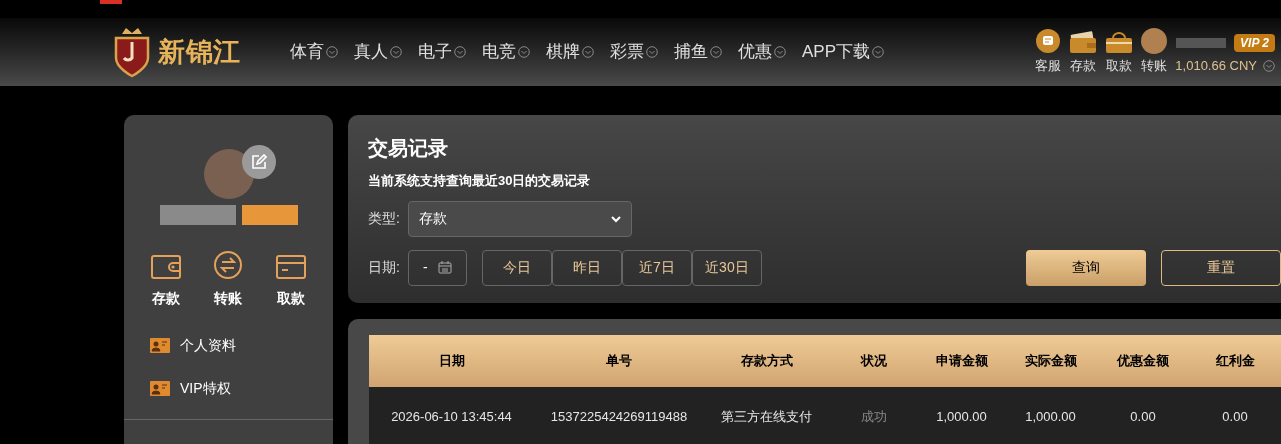  What do you see at coordinates (619, 361) in the screenshot?
I see `column-header: 单号` at bounding box center [619, 361].